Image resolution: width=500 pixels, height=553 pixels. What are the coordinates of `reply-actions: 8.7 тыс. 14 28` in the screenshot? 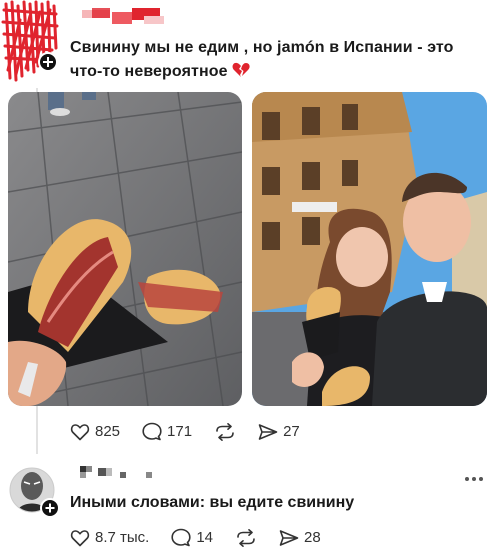 It's located at (206, 537).